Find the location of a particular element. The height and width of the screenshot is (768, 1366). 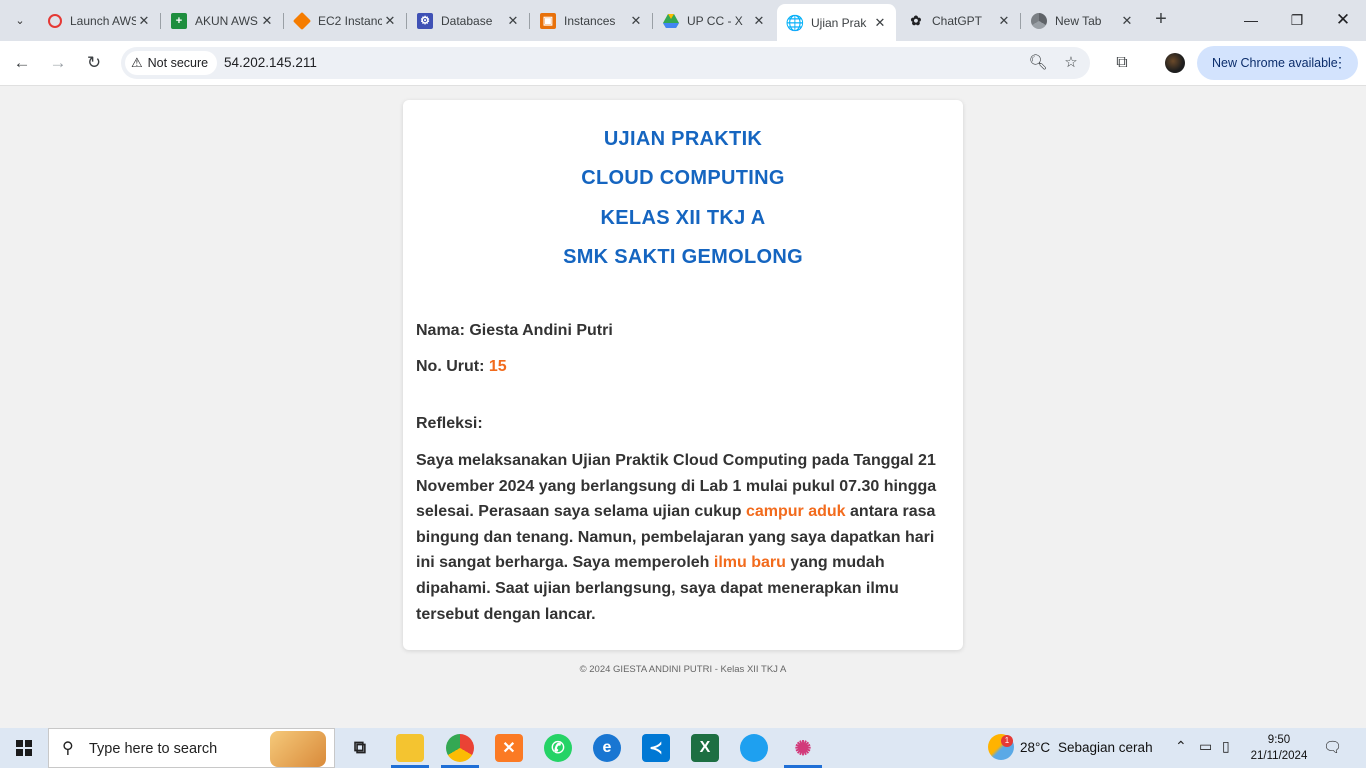

tab-title: Launch AWS is located at coordinates (103, 20).